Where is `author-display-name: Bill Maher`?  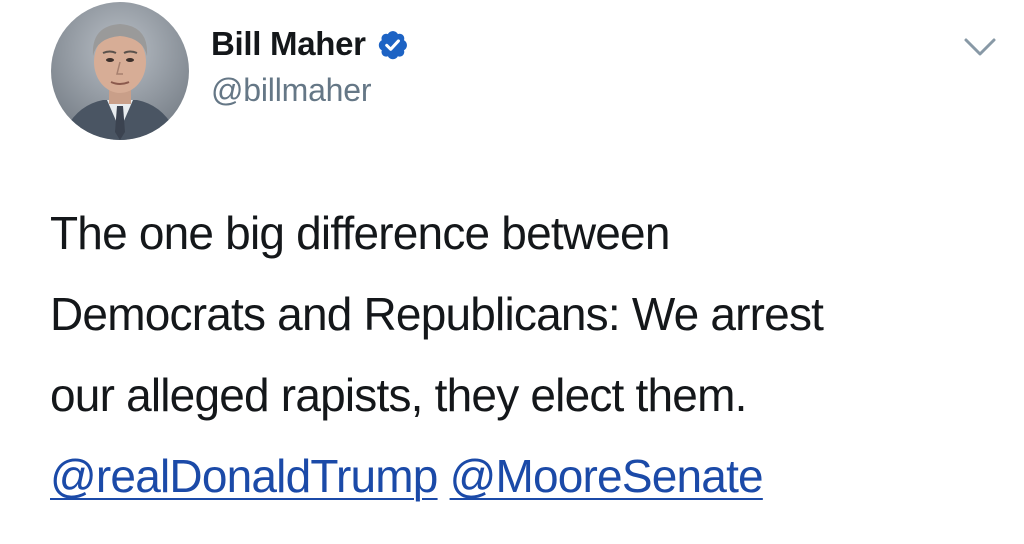 author-display-name: Bill Maher is located at coordinates (288, 44).